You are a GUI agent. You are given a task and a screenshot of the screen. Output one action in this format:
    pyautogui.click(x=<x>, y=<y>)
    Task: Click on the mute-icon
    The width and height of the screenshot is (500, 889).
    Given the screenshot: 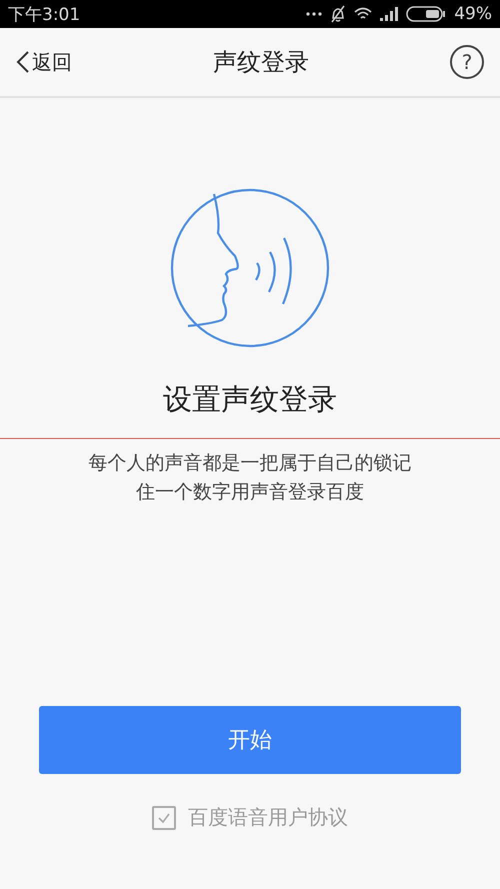 What is the action you would take?
    pyautogui.click(x=338, y=14)
    